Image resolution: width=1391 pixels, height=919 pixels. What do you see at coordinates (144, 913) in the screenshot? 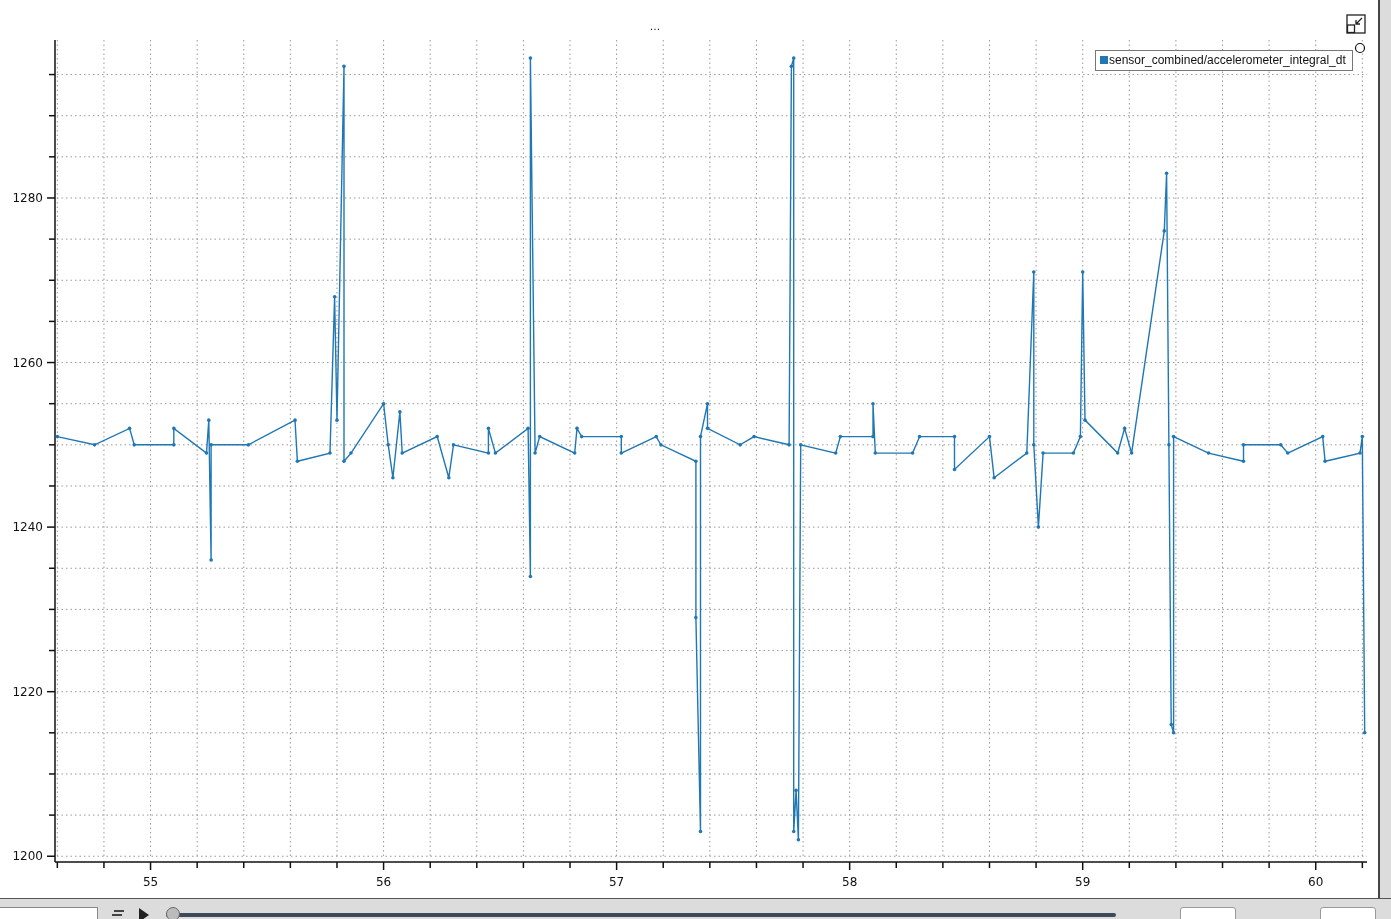
I see `play-icon` at bounding box center [144, 913].